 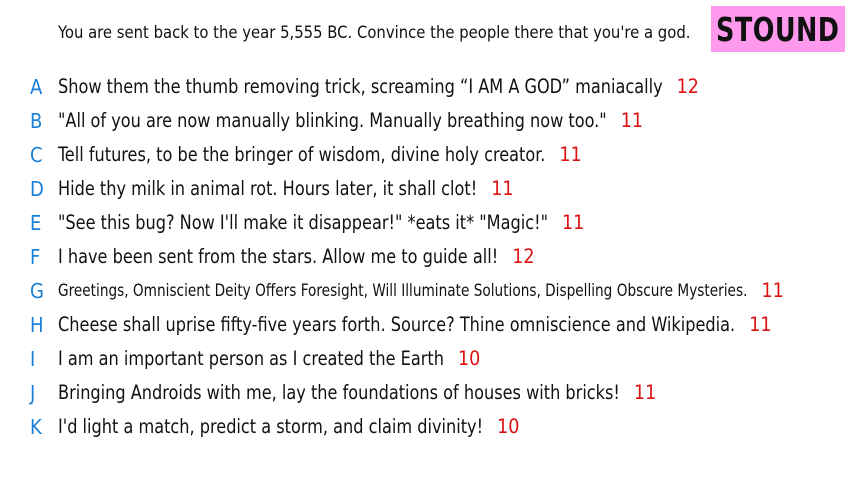 I want to click on answer-letter: K, so click(x=36, y=427).